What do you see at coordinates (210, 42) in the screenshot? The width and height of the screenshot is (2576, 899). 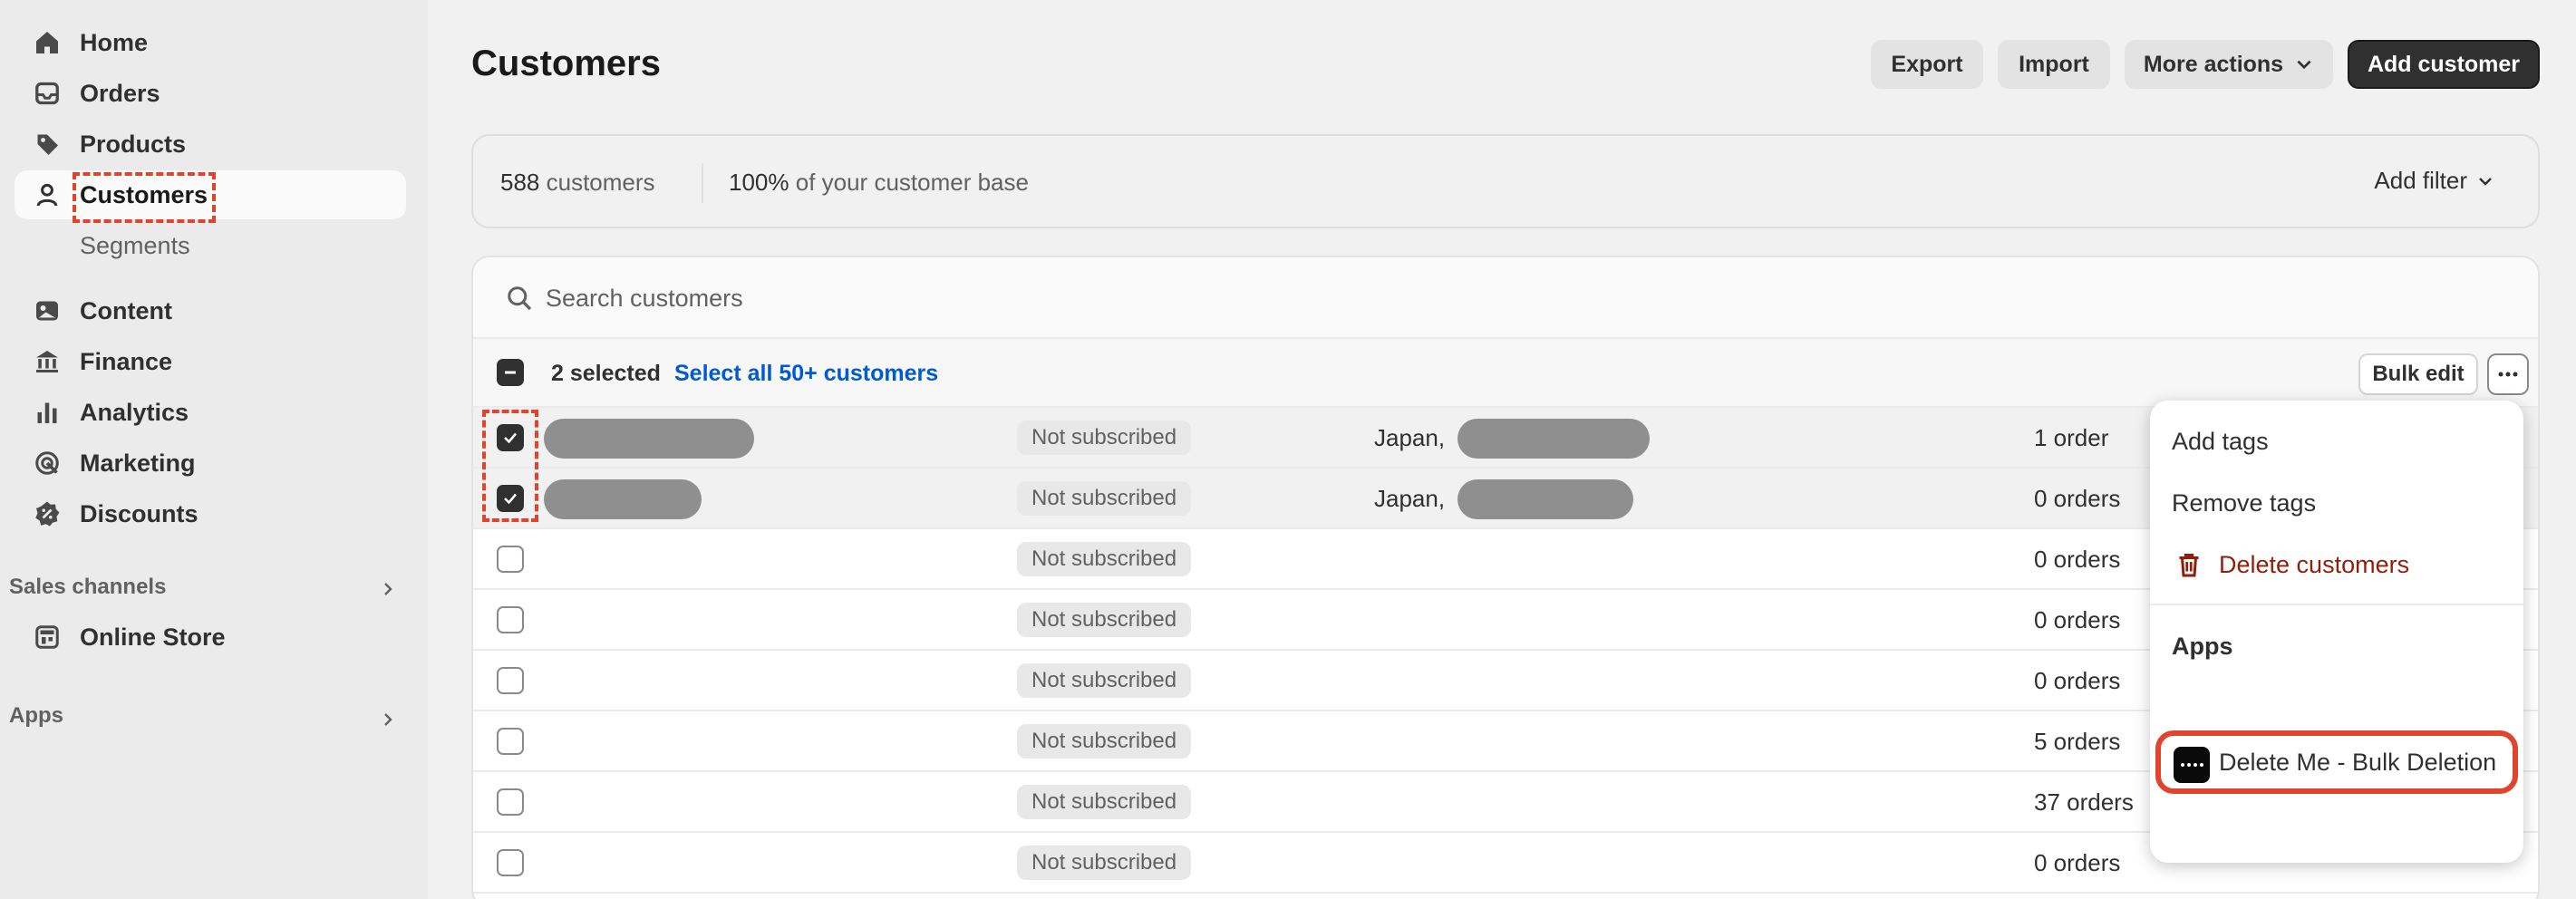 I see `sidebar-item-home: Home` at bounding box center [210, 42].